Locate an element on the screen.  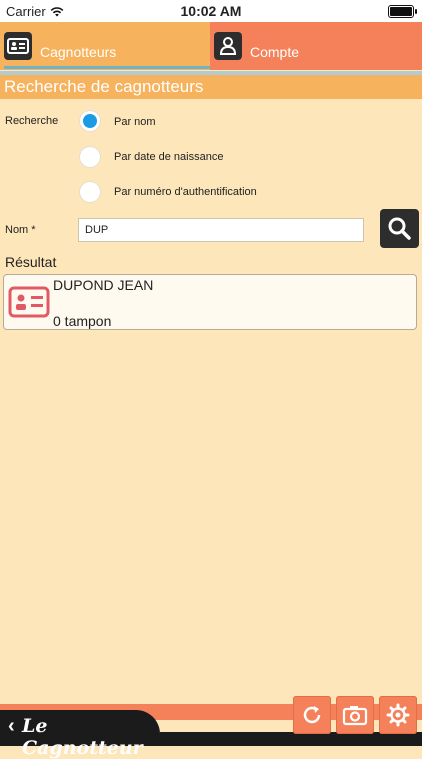
search-button is located at coordinates (399, 228).